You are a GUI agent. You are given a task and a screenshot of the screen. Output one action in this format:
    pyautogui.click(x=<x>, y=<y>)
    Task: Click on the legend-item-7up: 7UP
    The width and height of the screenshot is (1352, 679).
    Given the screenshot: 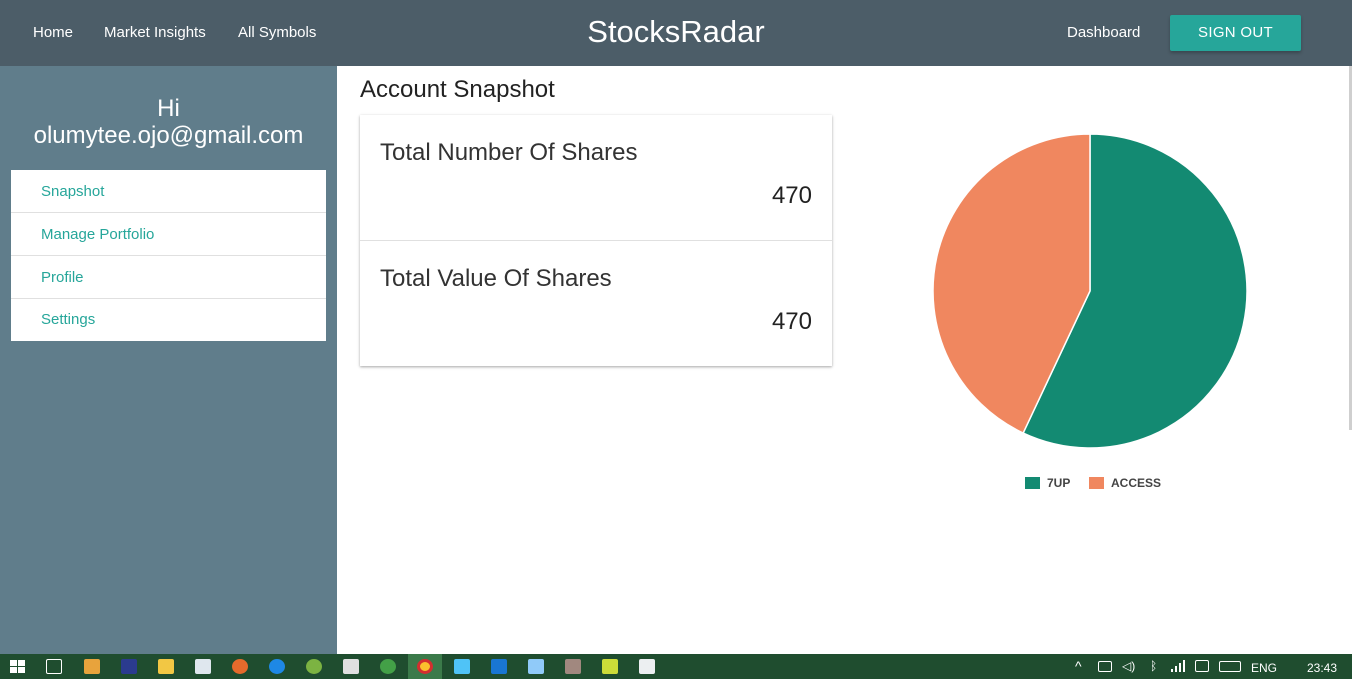 What is the action you would take?
    pyautogui.click(x=1047, y=483)
    